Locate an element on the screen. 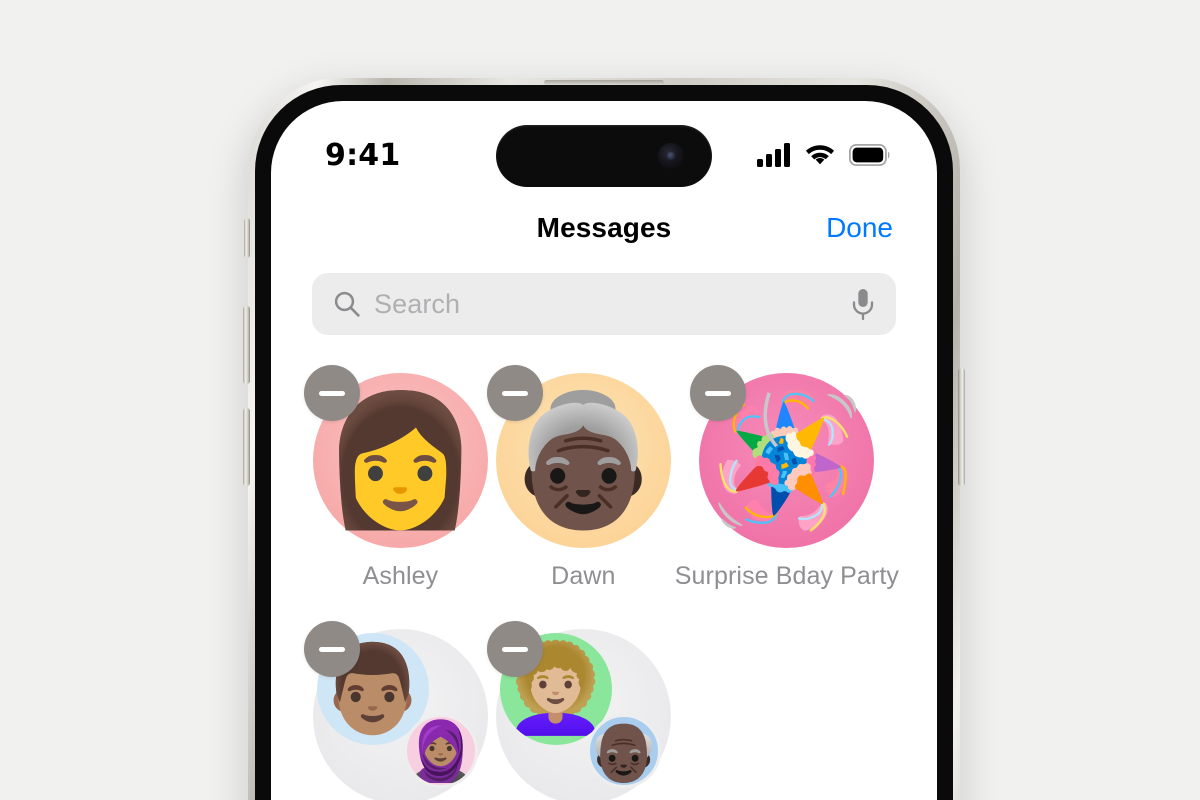 This screenshot has width=1200, height=800. recent-item-zee-bradley: 👩🏼‍🦱 👴🏿 Zee & Bradley is located at coordinates (580, 710).